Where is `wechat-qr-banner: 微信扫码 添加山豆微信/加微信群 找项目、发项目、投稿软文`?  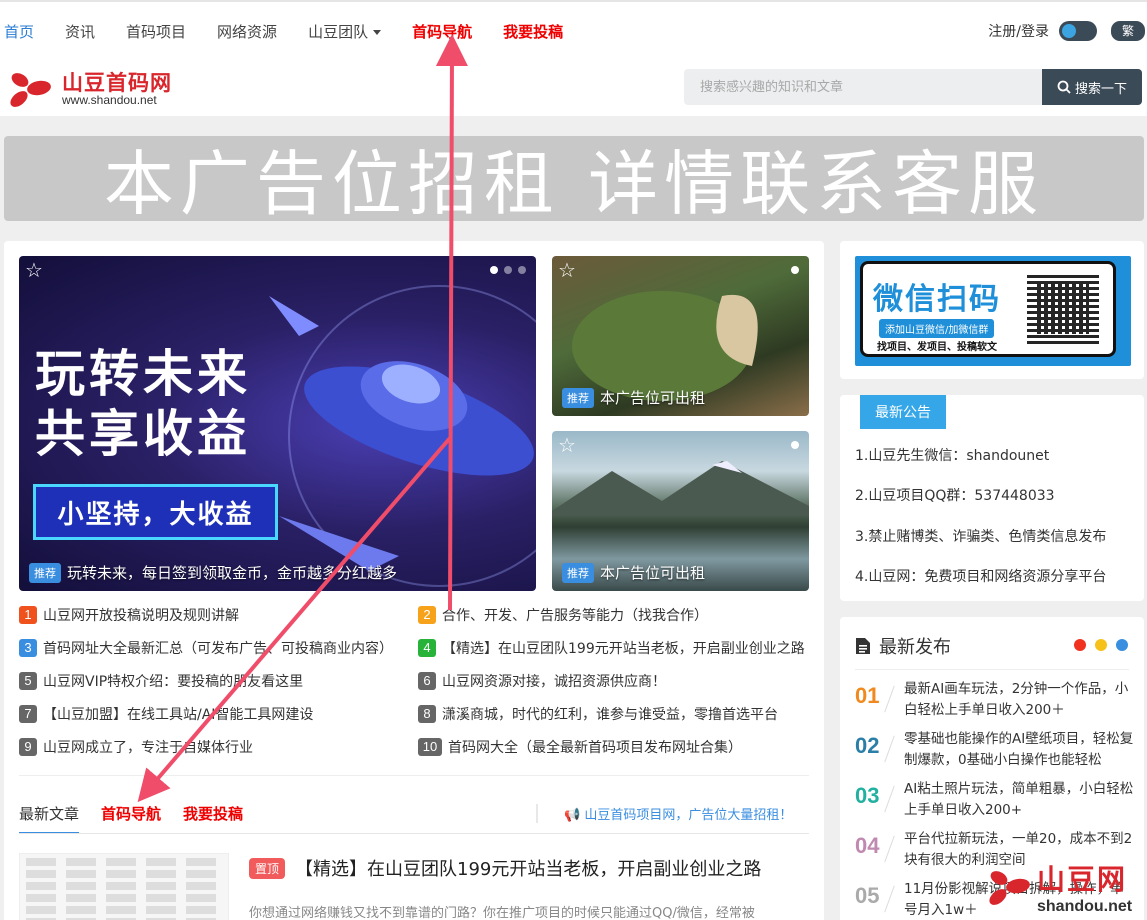 wechat-qr-banner: 微信扫码 添加山豆微信/加微信群 找项目、发项目、投稿软文 is located at coordinates (993, 311).